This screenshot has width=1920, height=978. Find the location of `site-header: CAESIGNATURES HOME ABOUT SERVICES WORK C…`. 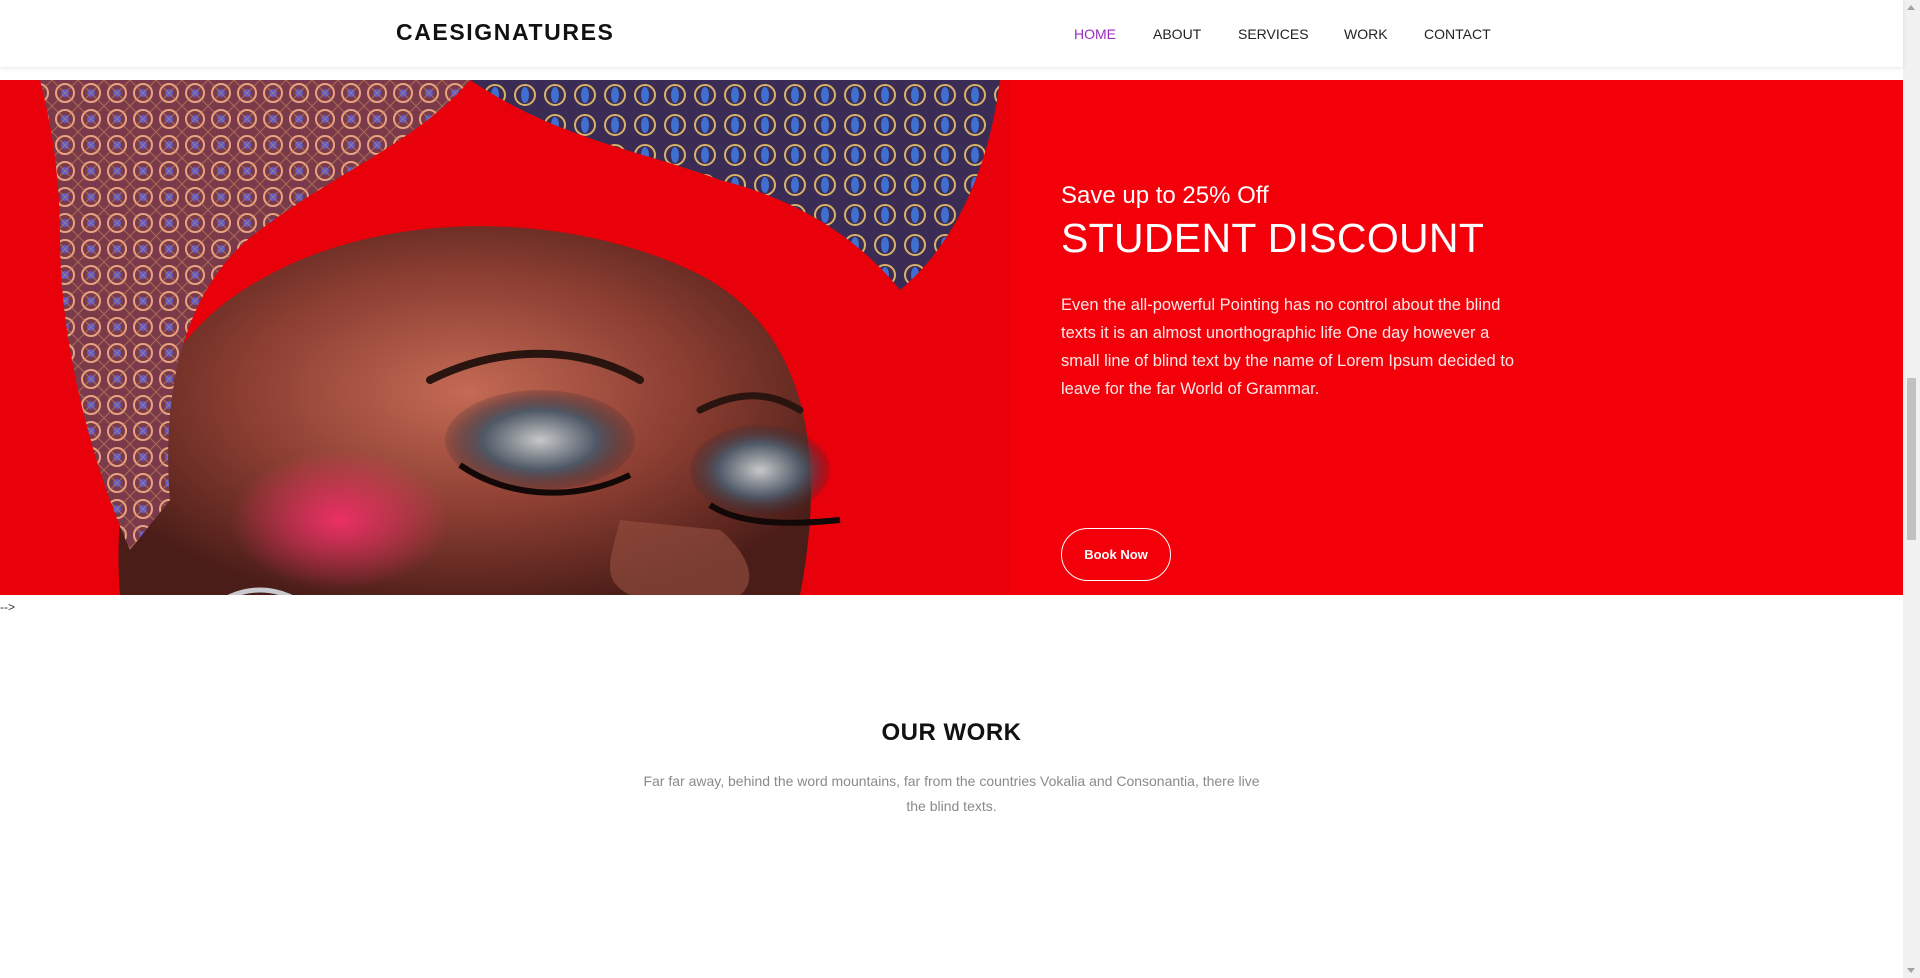

site-header: CAESIGNATURES HOME ABOUT SERVICES WORK C… is located at coordinates (951, 33).